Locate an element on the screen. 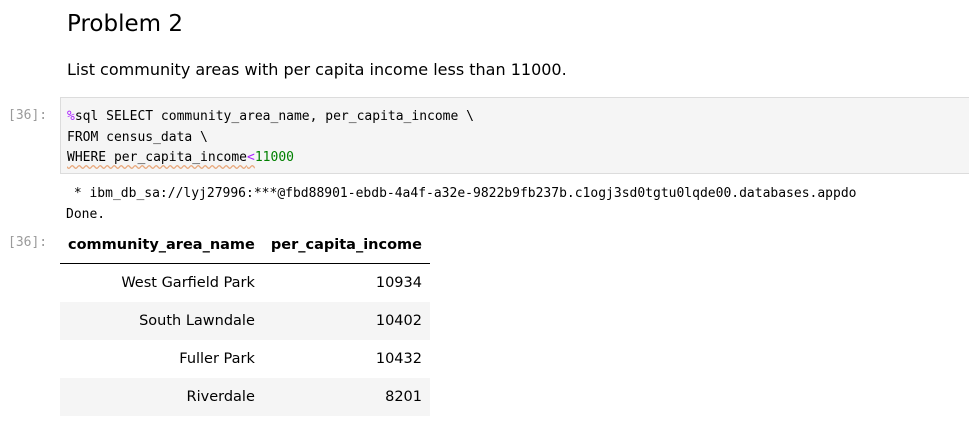  table-cell: 10934 is located at coordinates (398, 283).